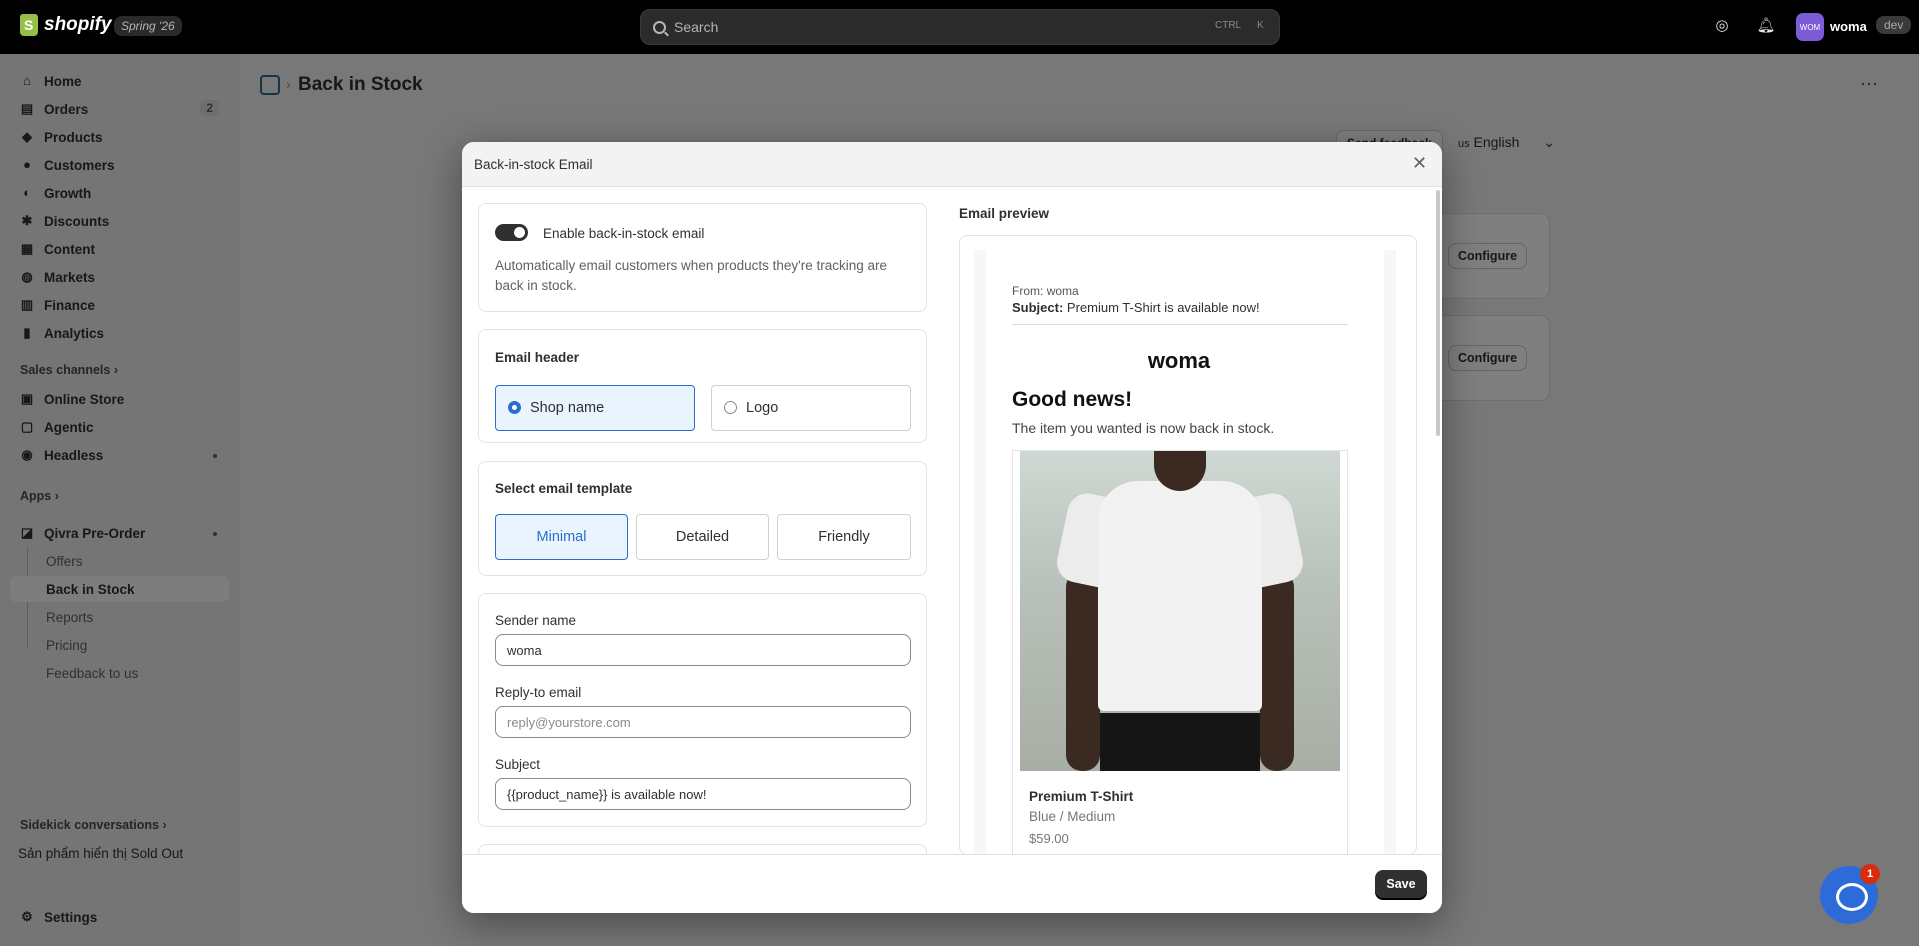  Describe the element at coordinates (148, 26) in the screenshot. I see `edition-badge: Spring '26` at that location.